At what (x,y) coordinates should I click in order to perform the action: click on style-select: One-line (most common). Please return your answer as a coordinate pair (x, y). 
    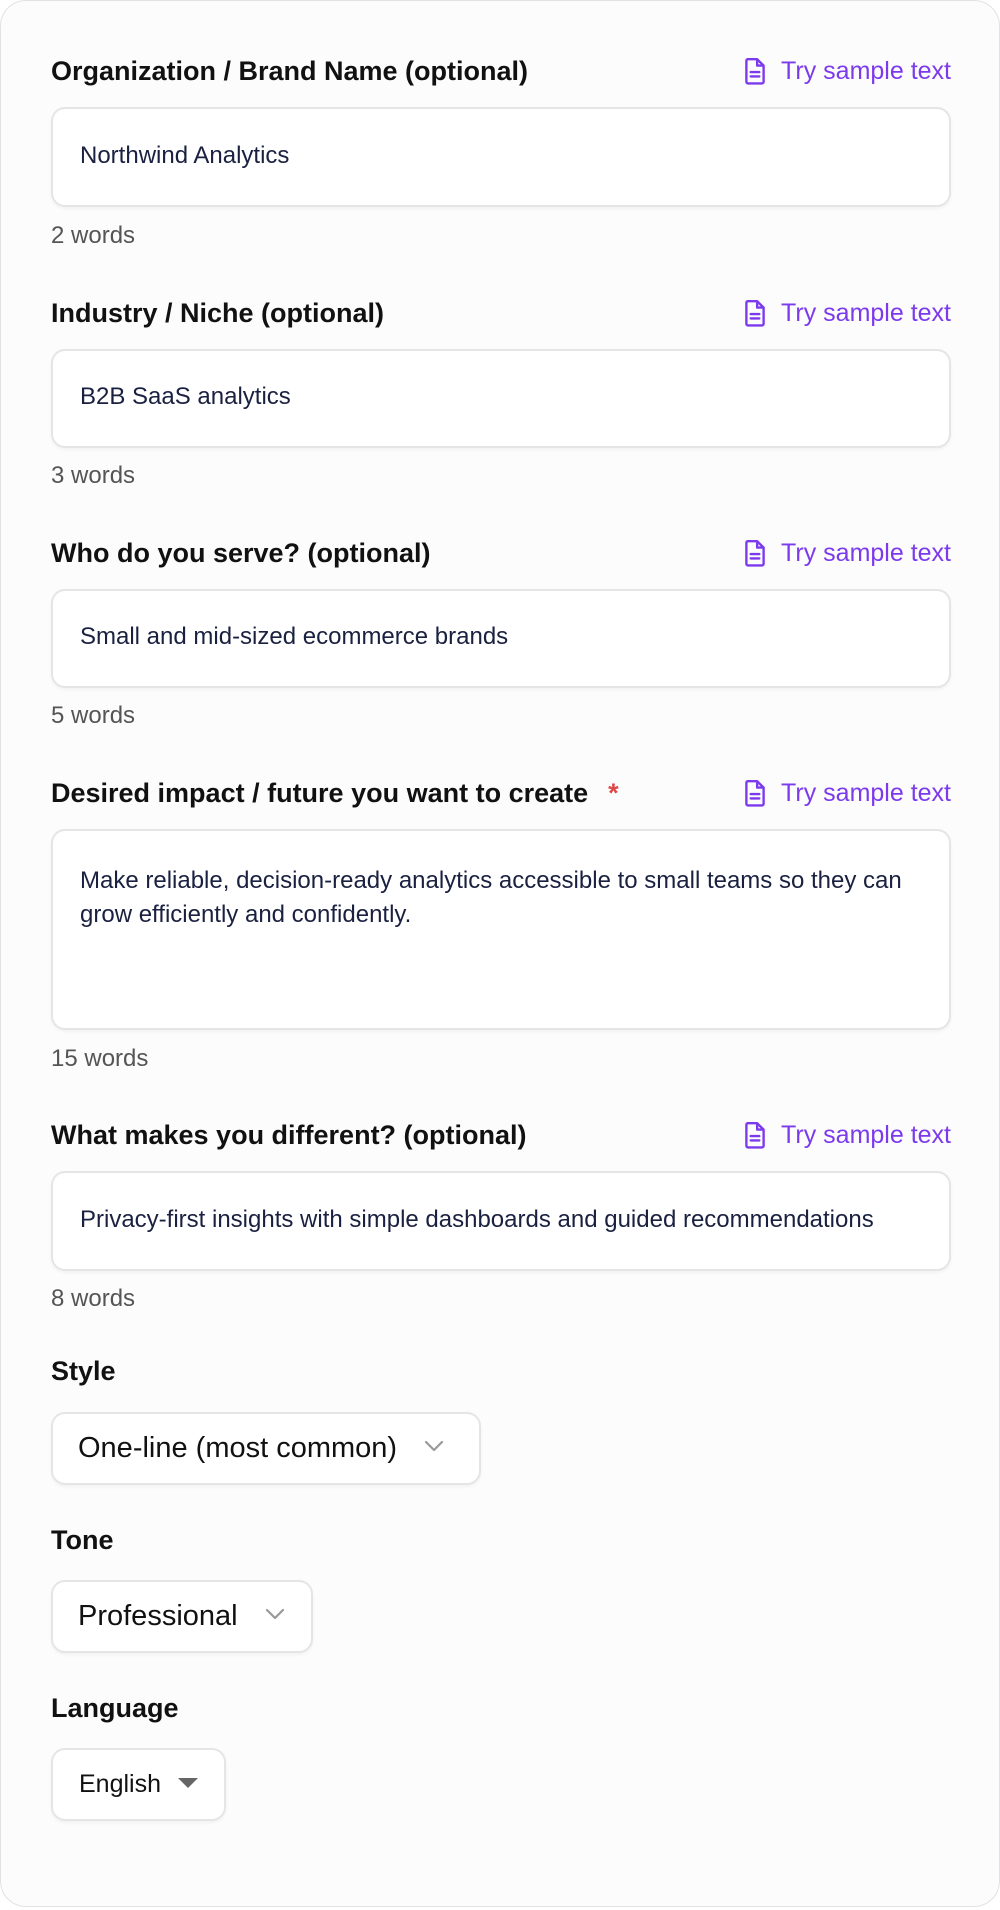
    Looking at the image, I should click on (266, 1448).